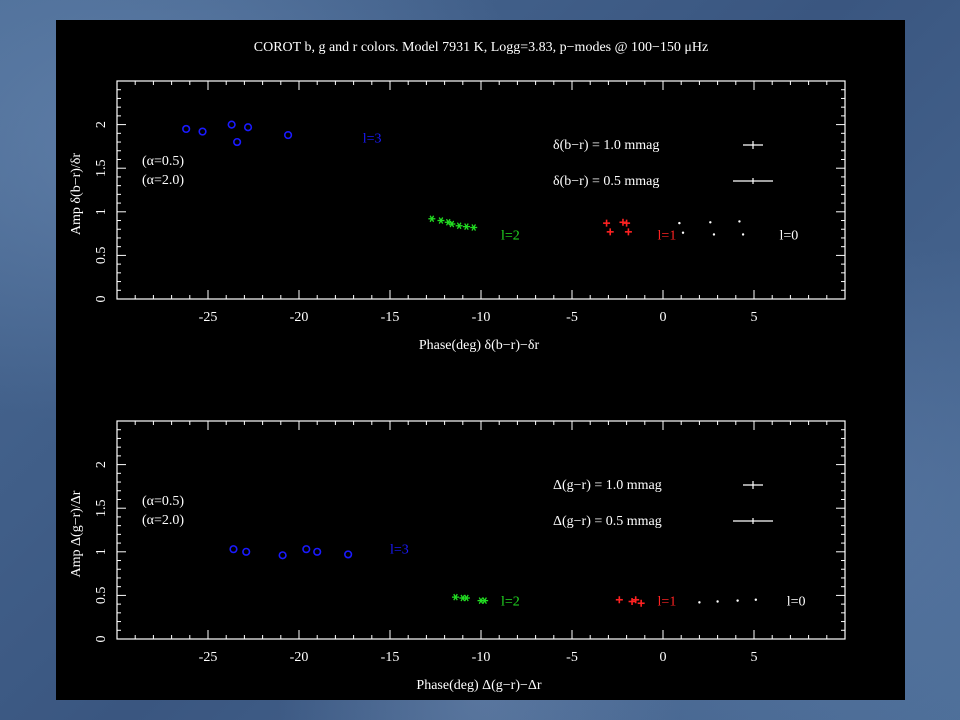 The width and height of the screenshot is (960, 720). What do you see at coordinates (76, 194) in the screenshot?
I see `y-axis-title: Amp δ(b−r)/δr` at bounding box center [76, 194].